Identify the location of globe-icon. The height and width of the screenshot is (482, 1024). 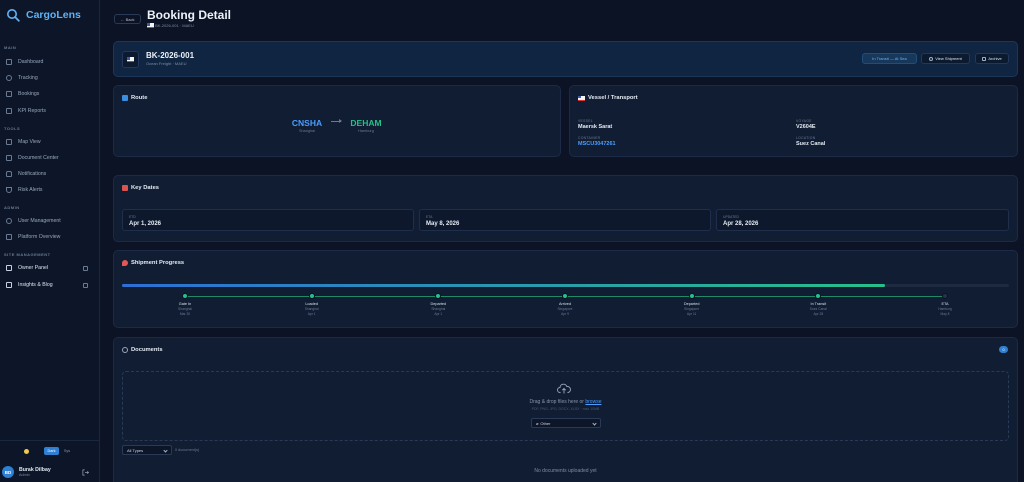
(9, 237).